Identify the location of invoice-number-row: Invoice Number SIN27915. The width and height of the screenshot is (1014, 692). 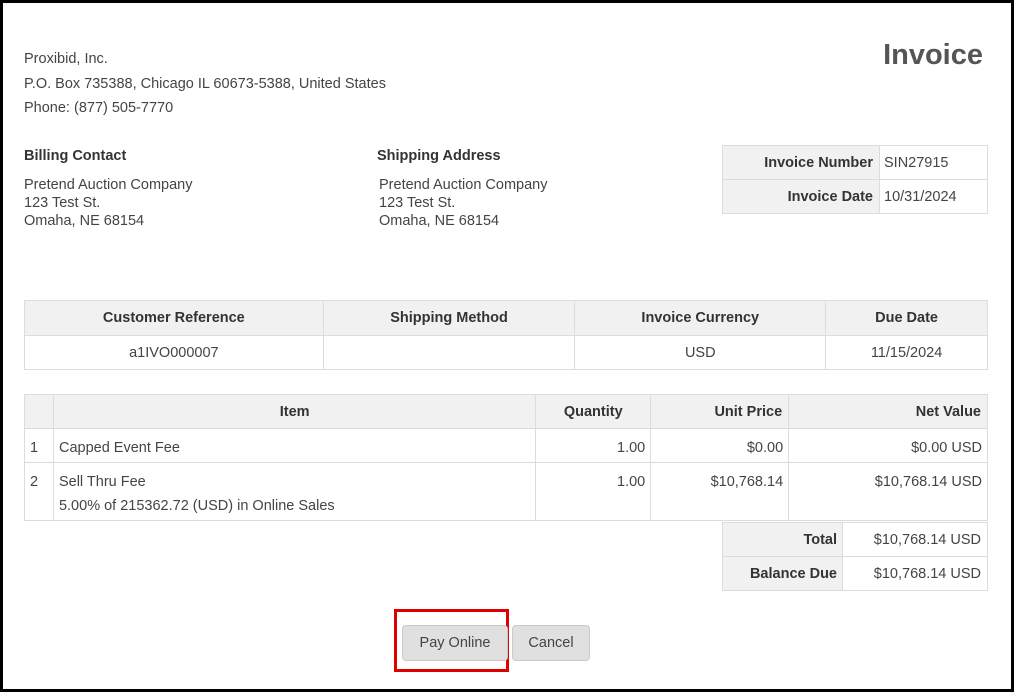
(855, 162).